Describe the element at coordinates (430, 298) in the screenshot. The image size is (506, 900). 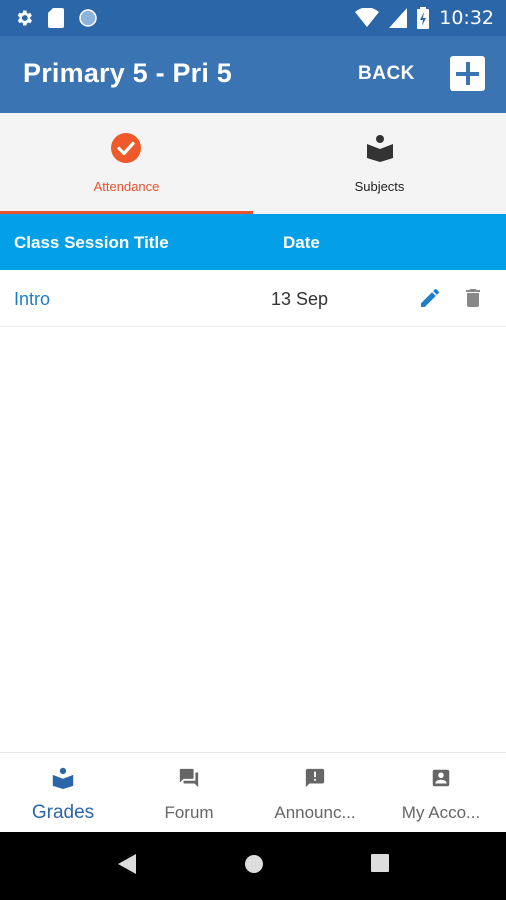
I see `edit-icon` at that location.